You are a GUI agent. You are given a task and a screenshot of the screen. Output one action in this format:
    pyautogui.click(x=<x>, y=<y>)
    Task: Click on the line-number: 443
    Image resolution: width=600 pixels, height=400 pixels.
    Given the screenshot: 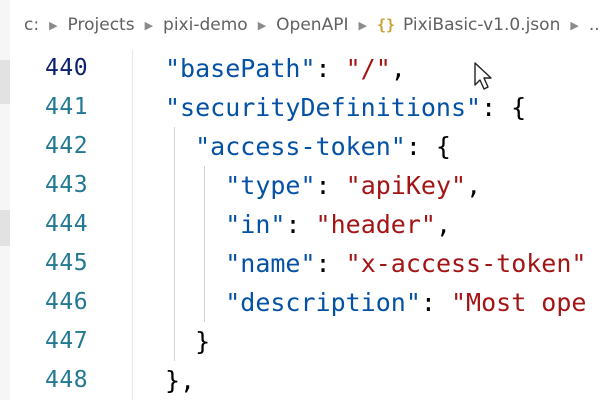 What is the action you would take?
    pyautogui.click(x=67, y=185)
    